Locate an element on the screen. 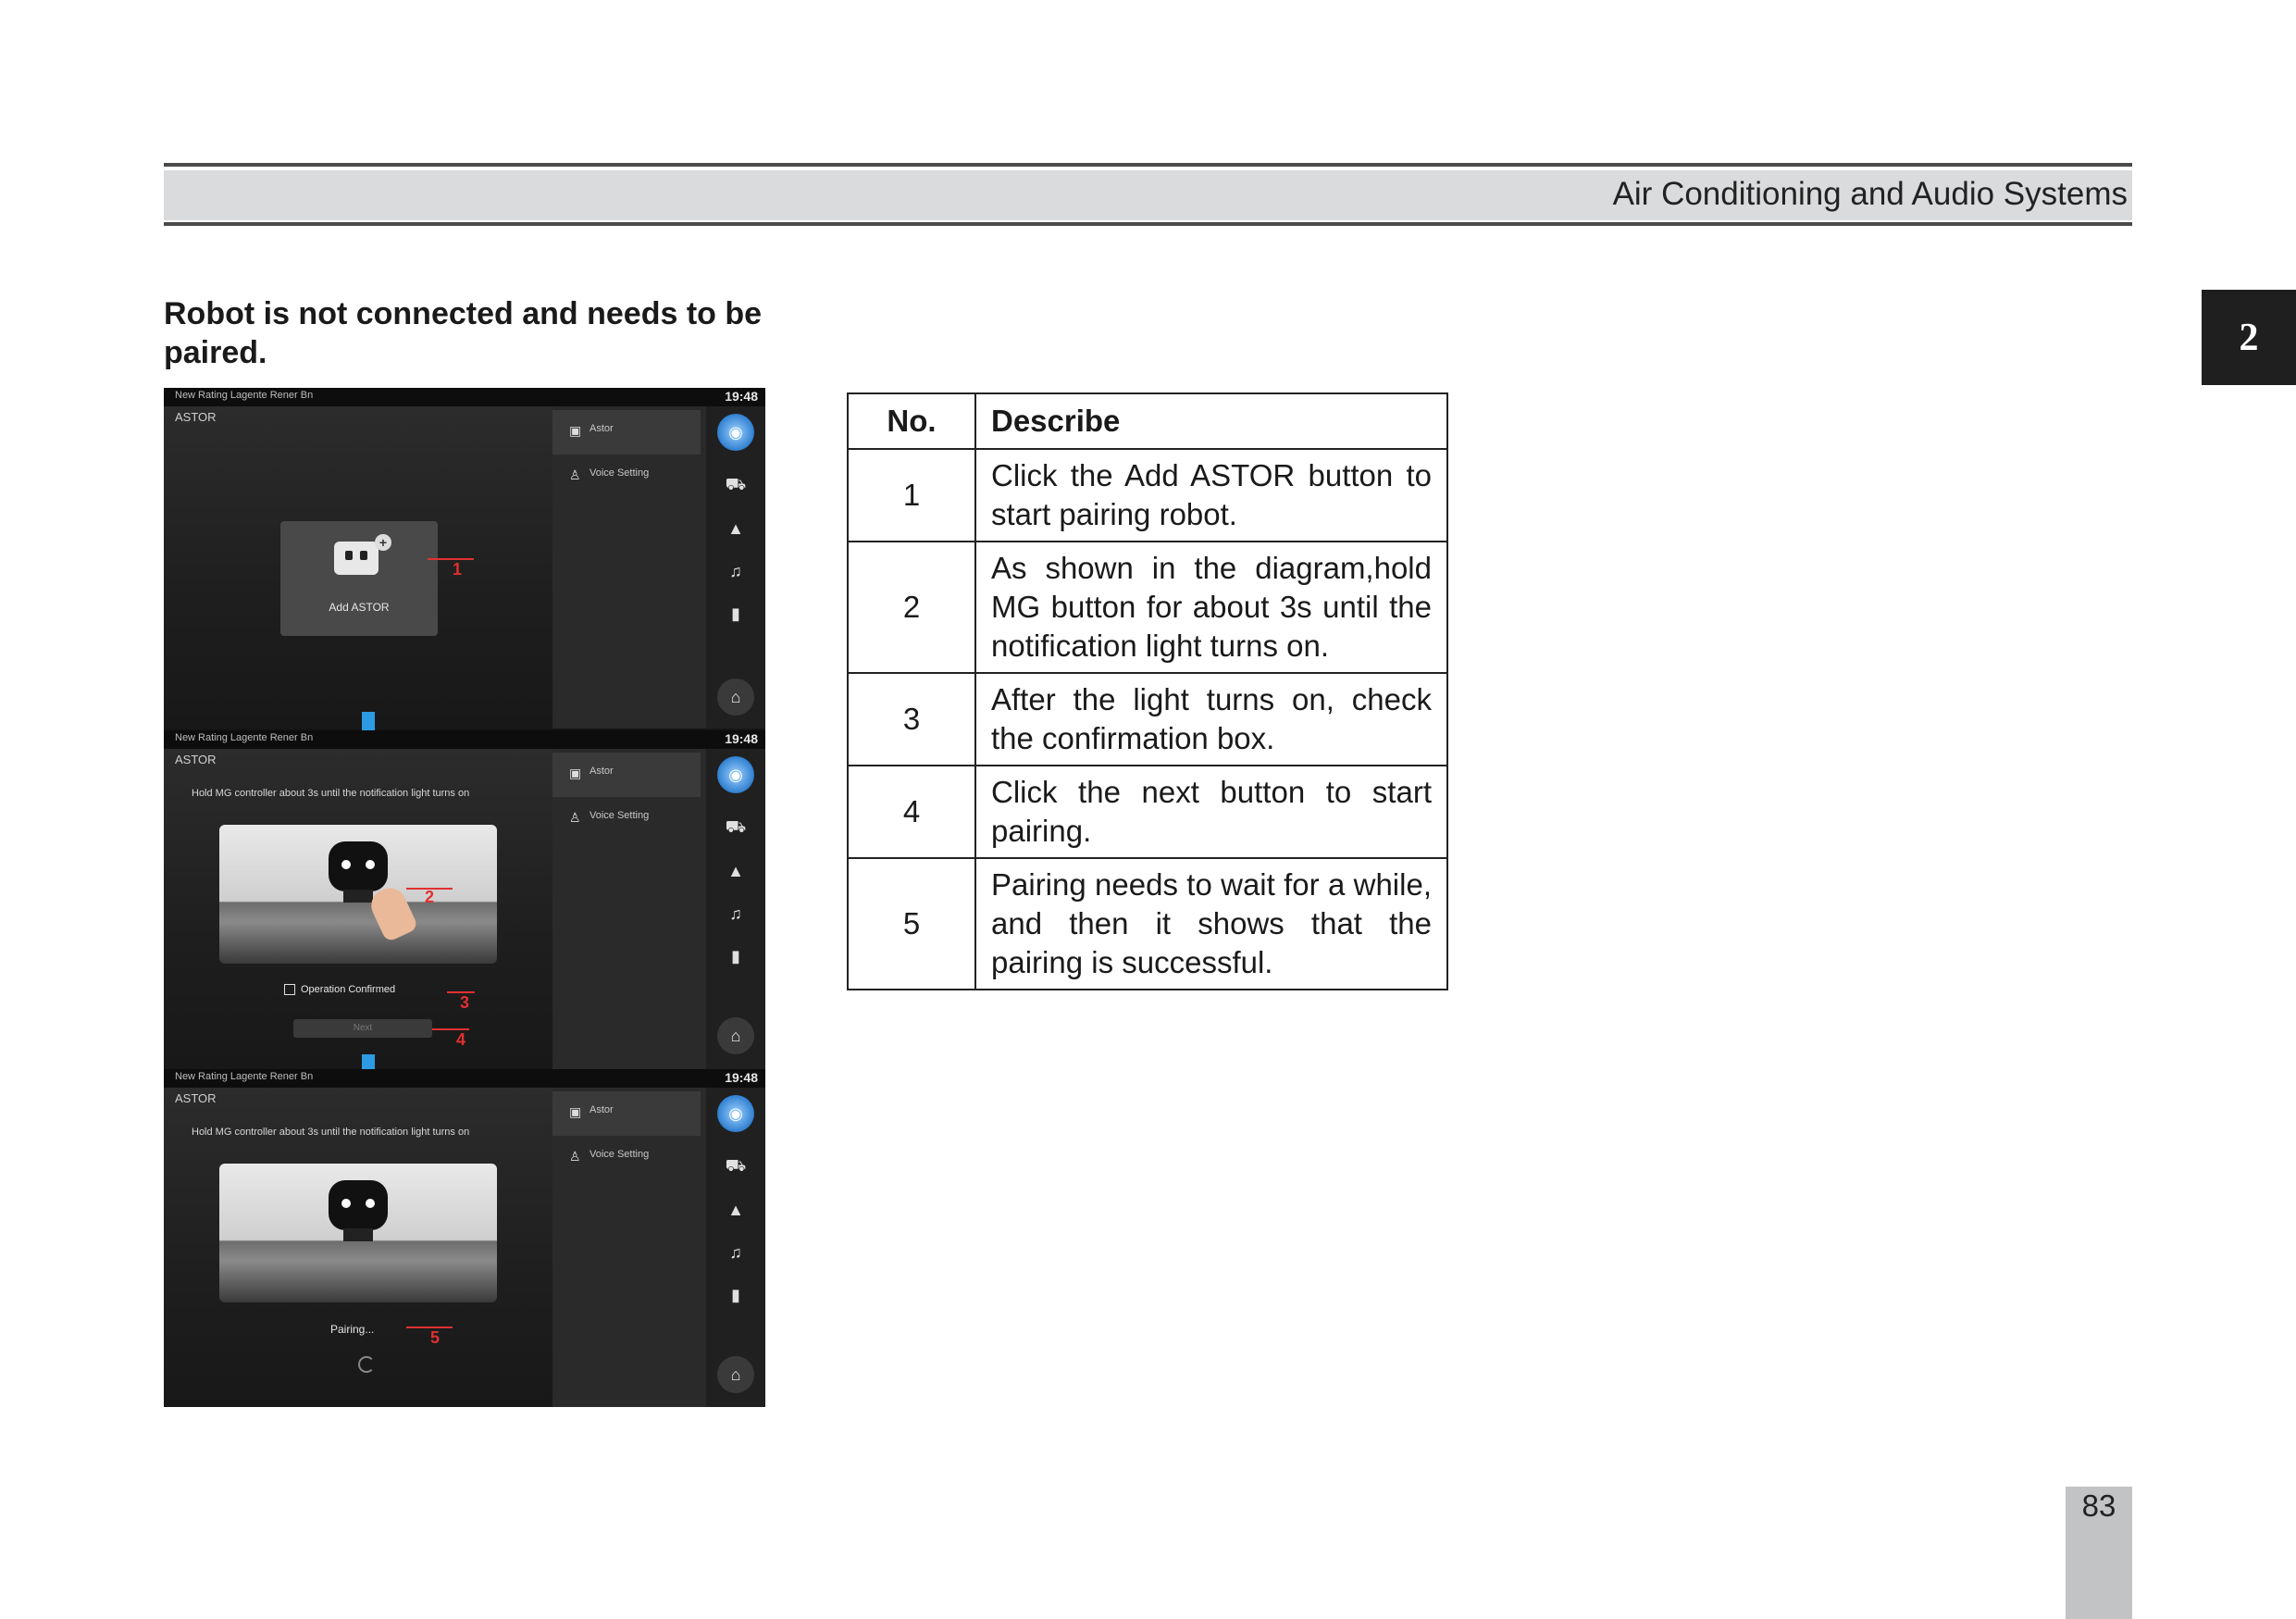 The height and width of the screenshot is (1619, 2296). operation-confirmed-checkbox: Operation Confirmed is located at coordinates (340, 990).